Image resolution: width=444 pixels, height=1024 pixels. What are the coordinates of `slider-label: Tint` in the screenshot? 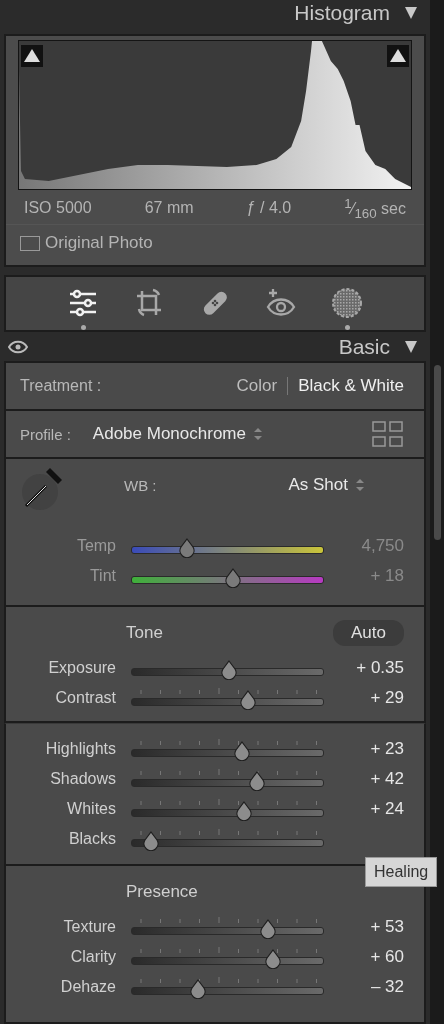 It's located at (102, 576).